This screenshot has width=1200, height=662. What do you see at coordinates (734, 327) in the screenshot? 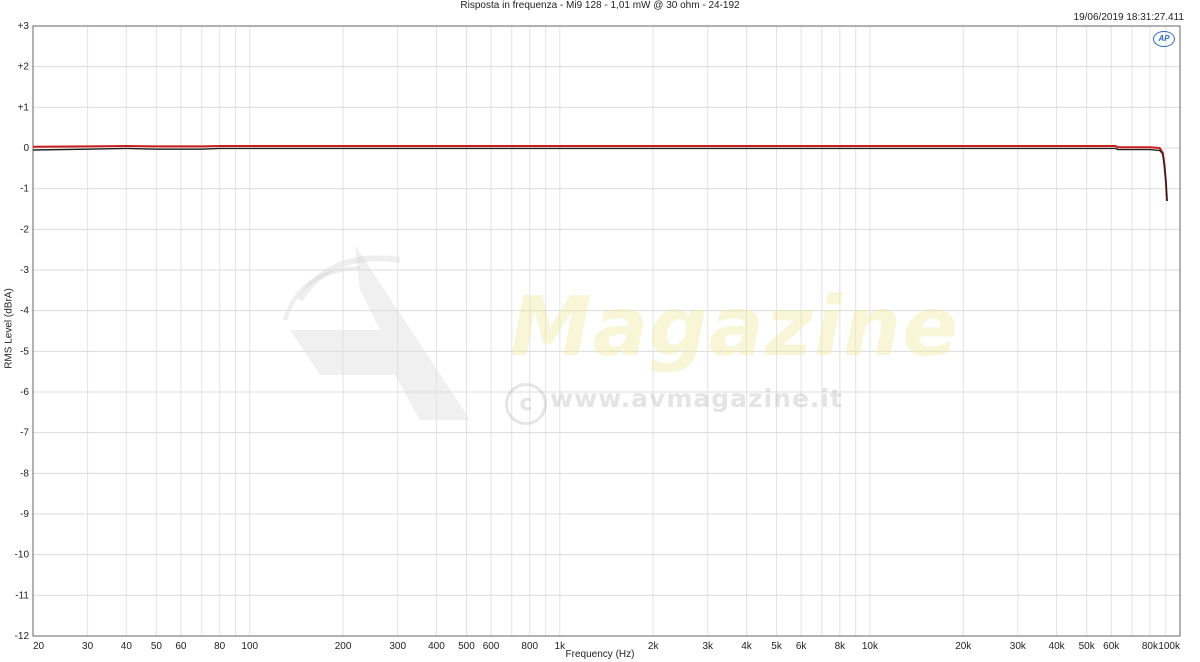
I see `watermark-logo-text: Magazine` at bounding box center [734, 327].